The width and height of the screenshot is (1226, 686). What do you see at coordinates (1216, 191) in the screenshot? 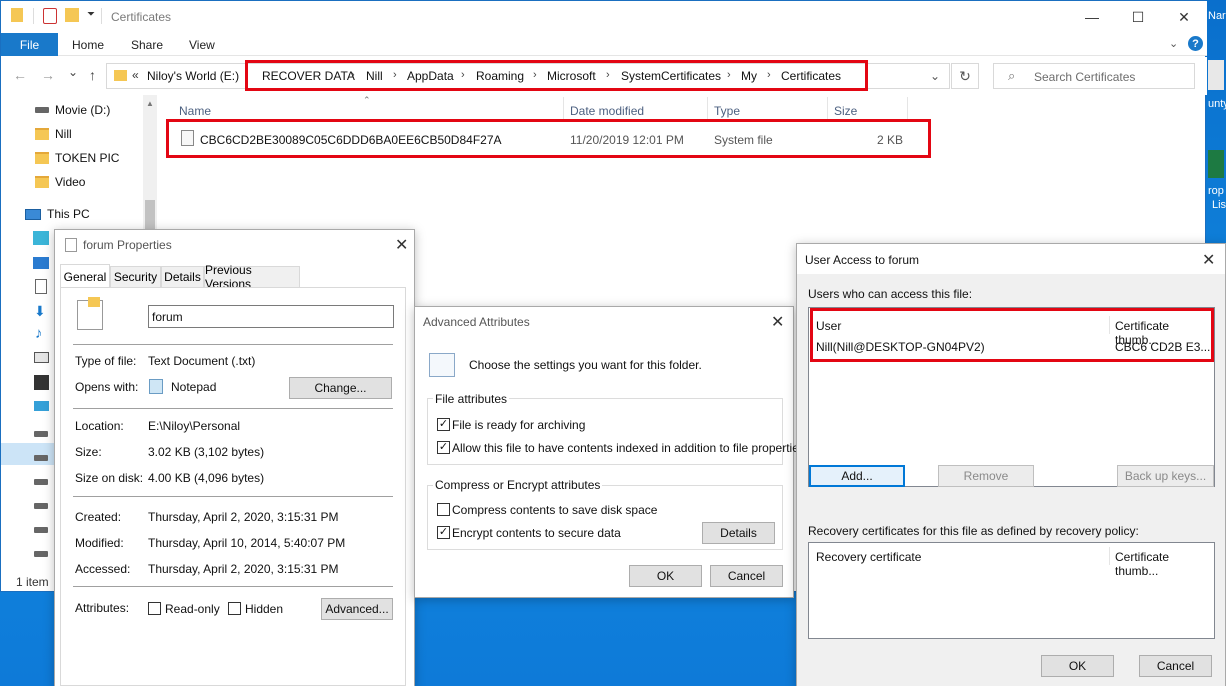
I see `desktop-icon-label: rop` at bounding box center [1216, 191].